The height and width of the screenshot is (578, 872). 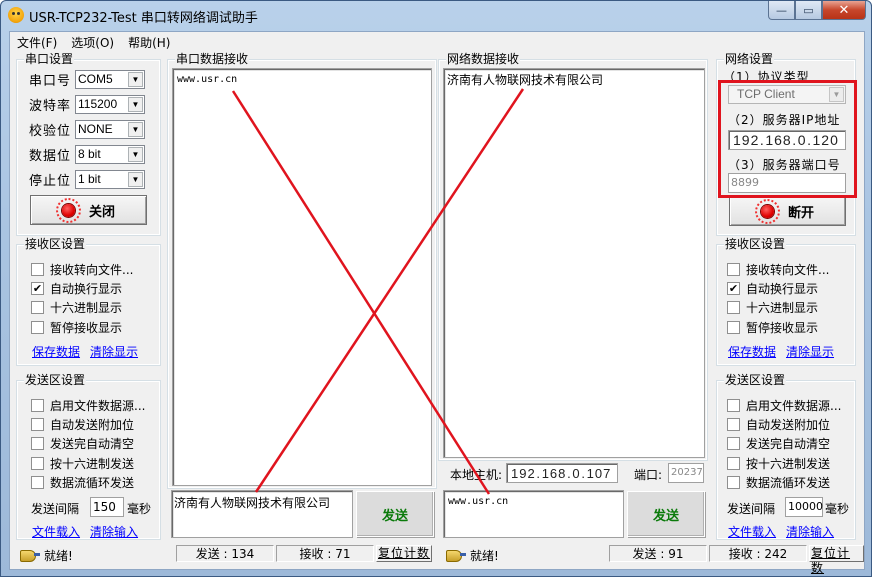 I want to click on right-load-file-link: 文件载入, so click(x=752, y=531).